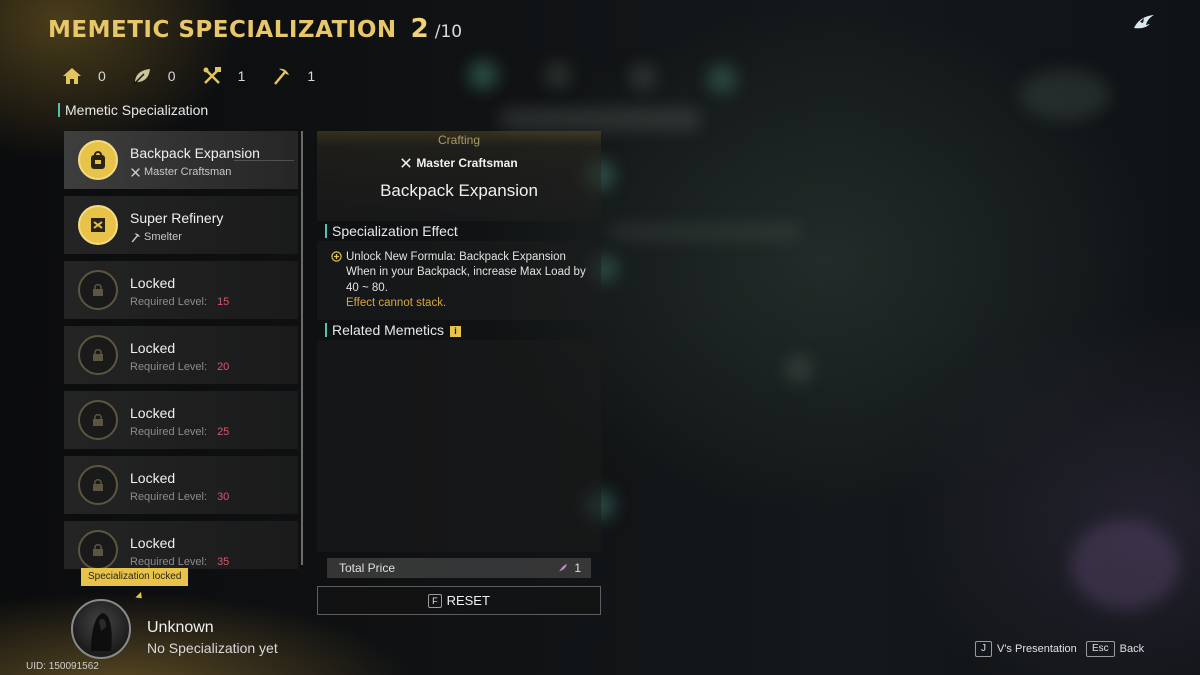  What do you see at coordinates (448, 32) in the screenshot?
I see `points-max: /10` at bounding box center [448, 32].